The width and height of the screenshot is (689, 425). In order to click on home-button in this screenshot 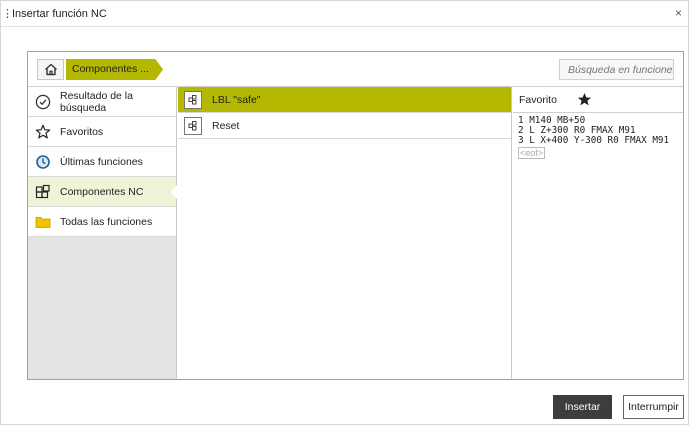, I will do `click(50, 69)`.